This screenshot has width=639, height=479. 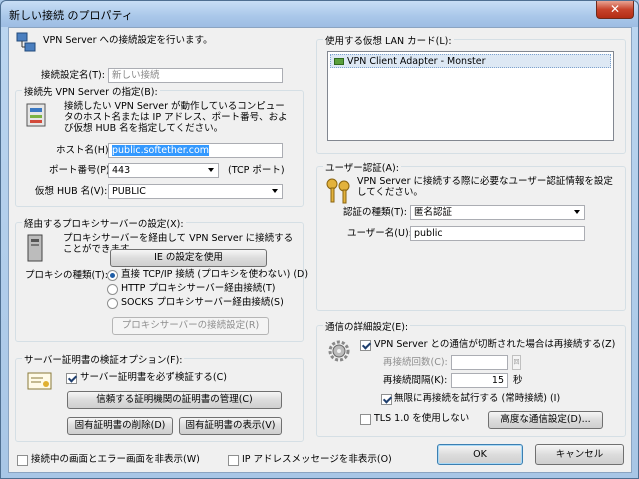 I want to click on host-field: public.softether.com, so click(x=195, y=150).